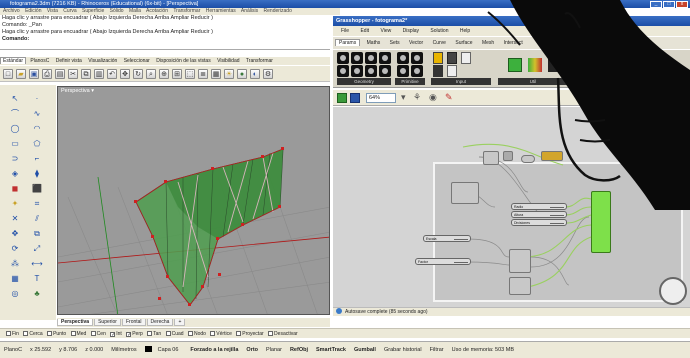  Describe the element at coordinates (216, 73) in the screenshot. I see `grid-icon: ▦` at that location.